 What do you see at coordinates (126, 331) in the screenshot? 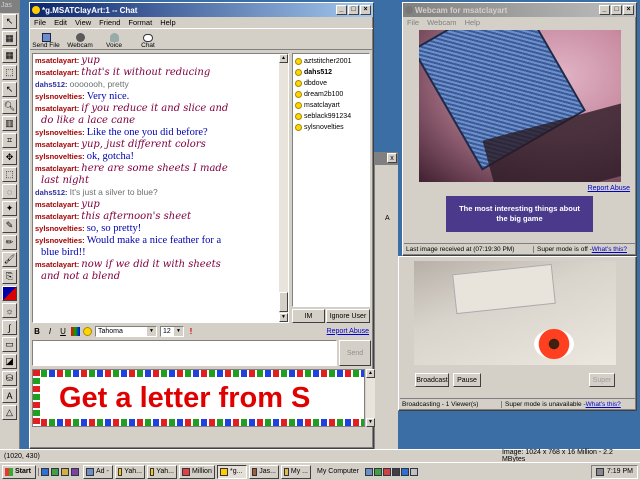
I see `font-select: Tahoma ▼` at bounding box center [126, 331].